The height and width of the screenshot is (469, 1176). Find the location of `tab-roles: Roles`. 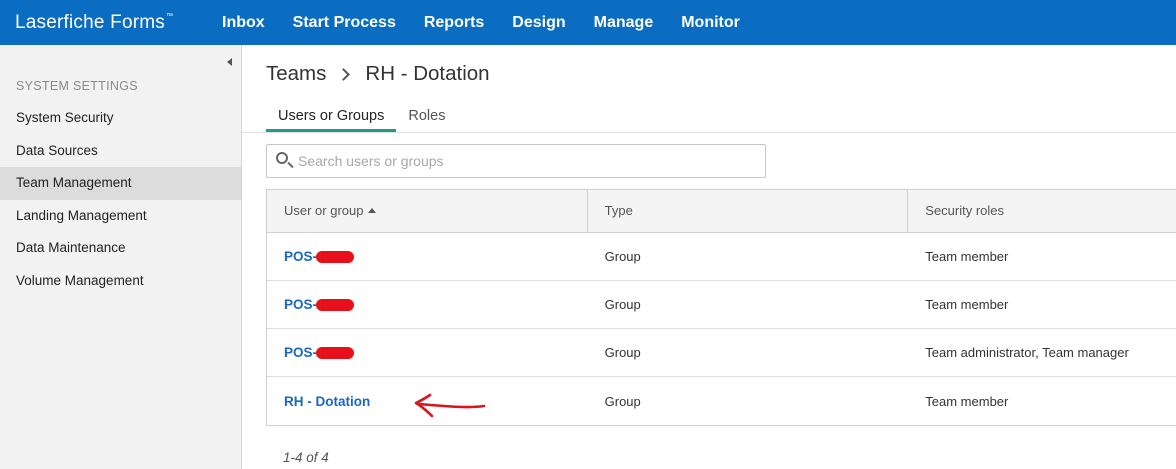

tab-roles: Roles is located at coordinates (426, 118).